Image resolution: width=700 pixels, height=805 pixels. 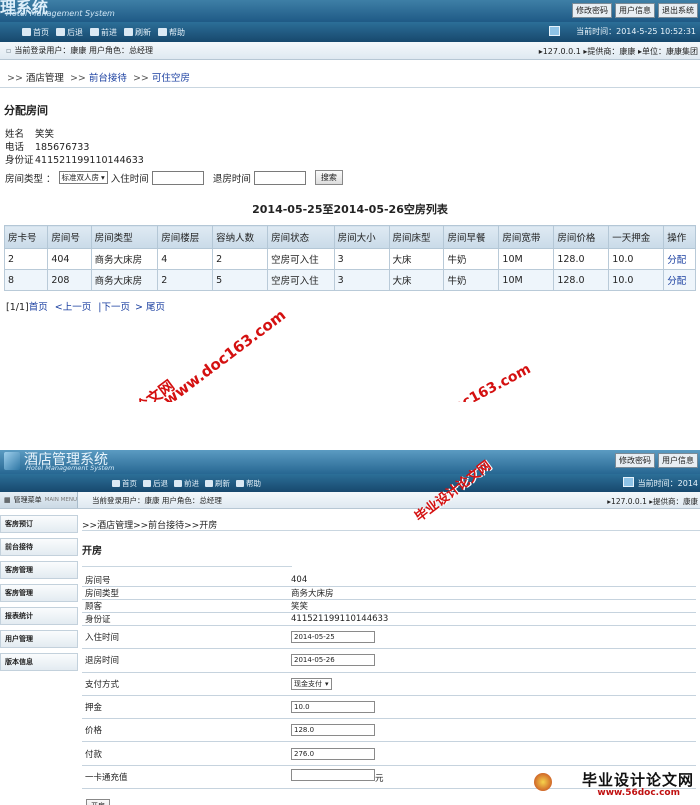 I want to click on server-info: ▸127.0.0.1 ▸提供商：康康, so click(x=652, y=501).